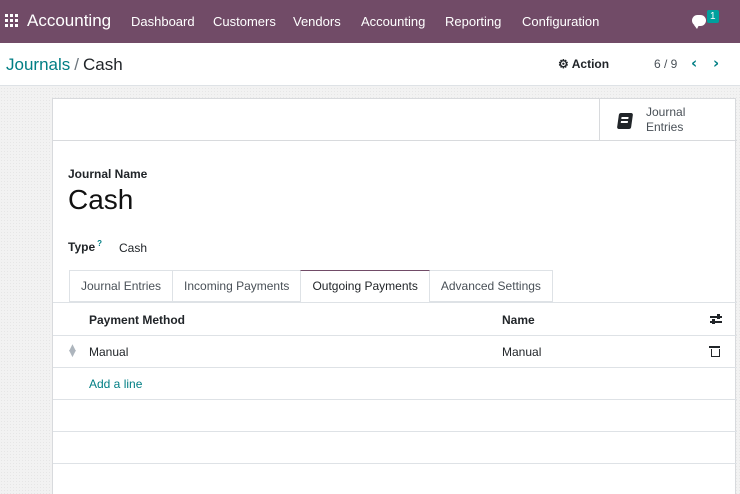 This screenshot has width=740, height=494. I want to click on action-label: Action, so click(590, 64).